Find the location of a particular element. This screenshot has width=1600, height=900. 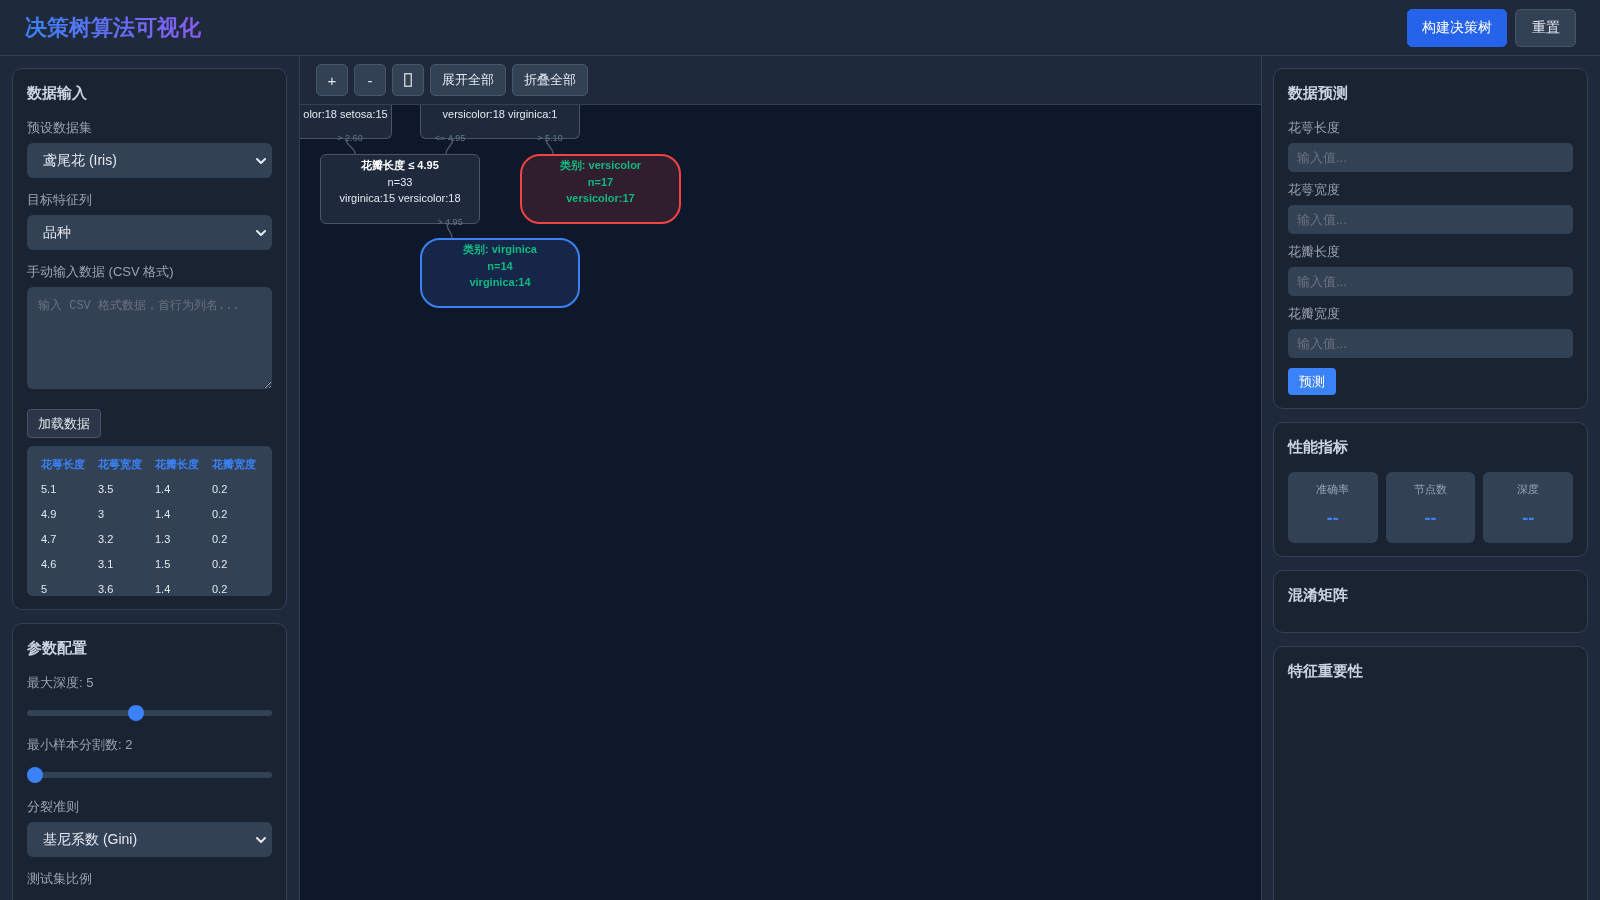

table-cell-text: 3 is located at coordinates (101, 514).